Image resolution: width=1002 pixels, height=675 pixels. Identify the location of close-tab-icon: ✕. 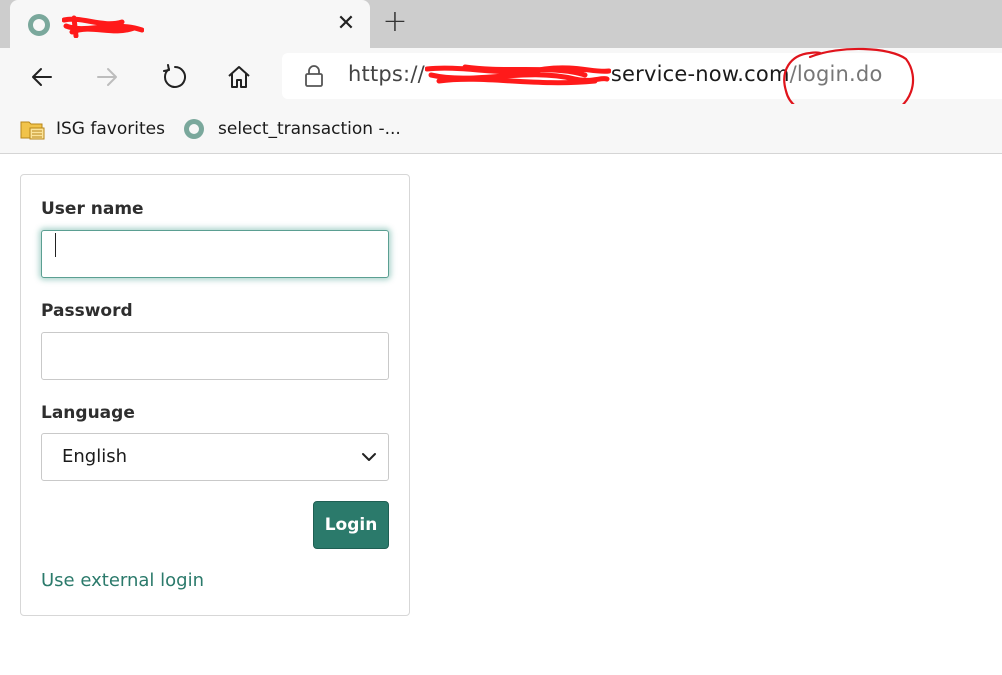
(346, 24).